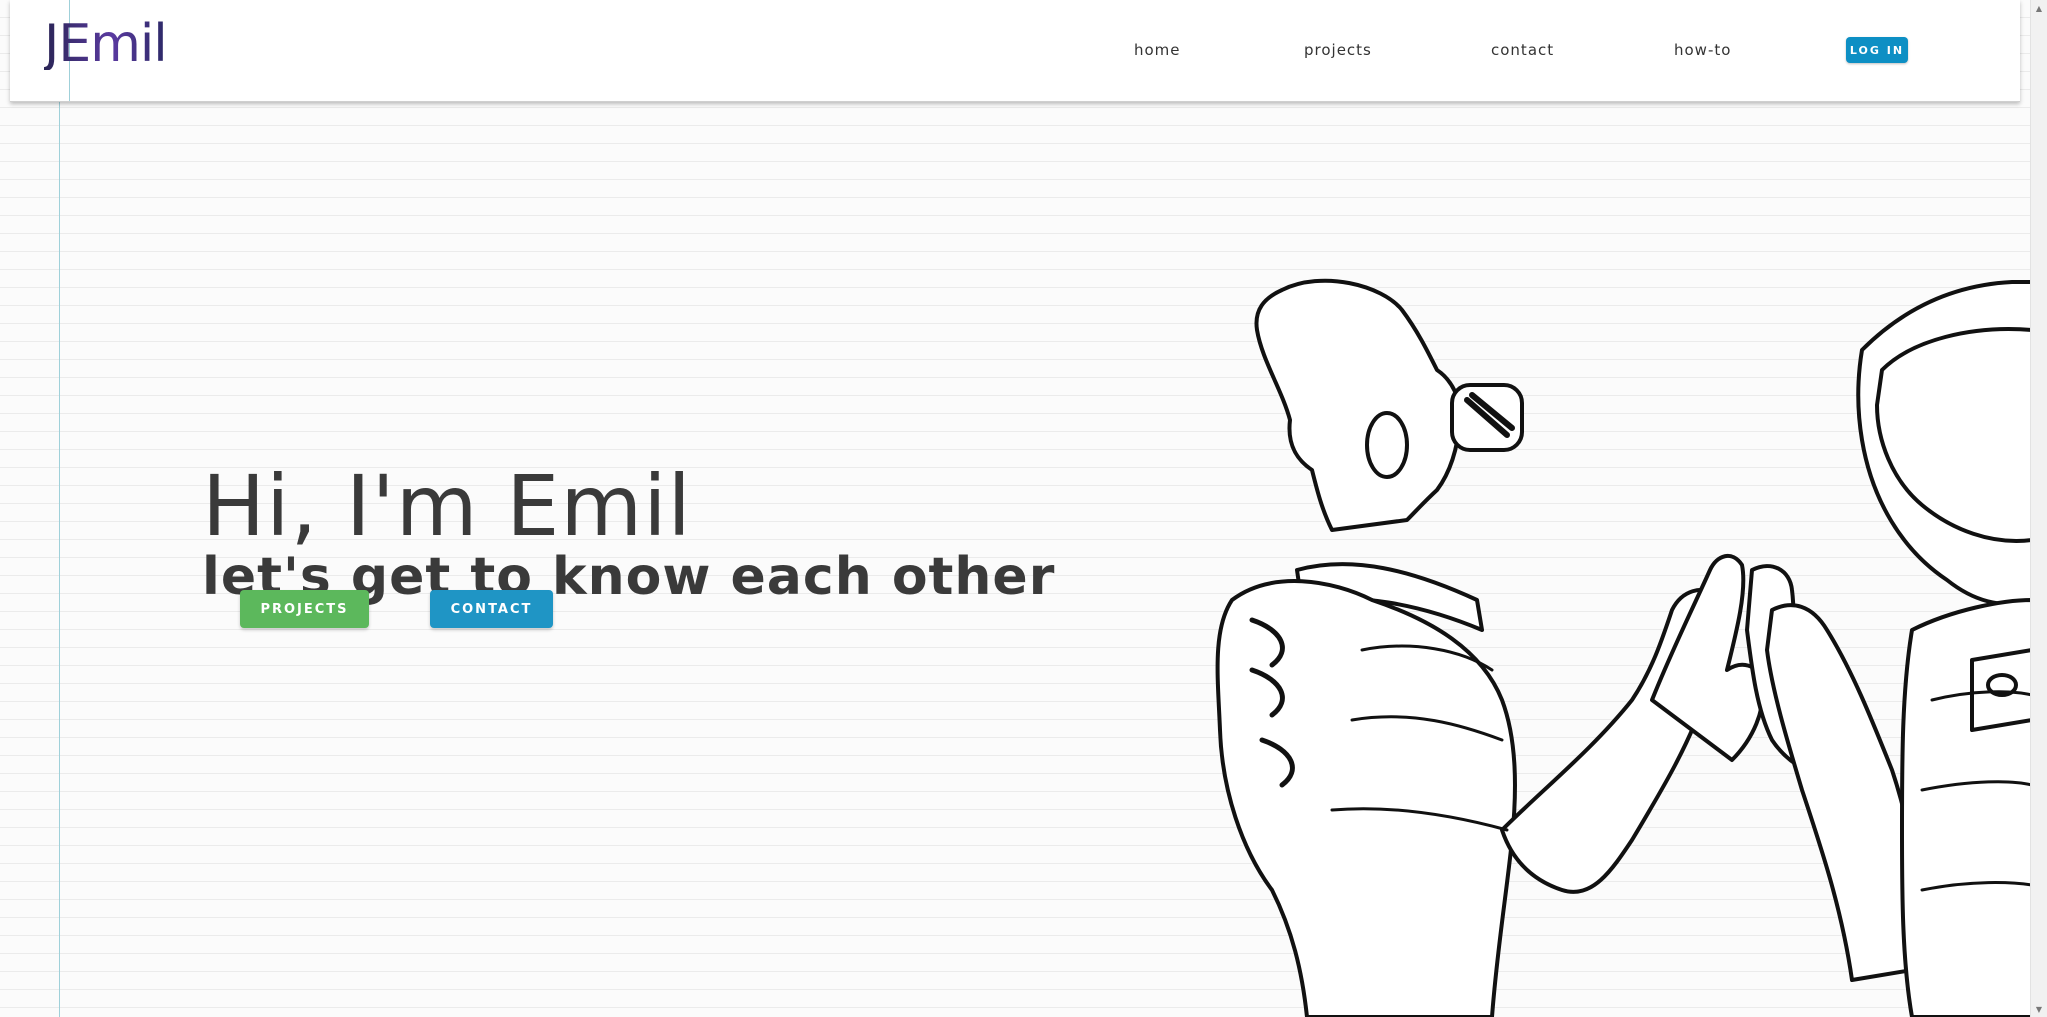  I want to click on brand-logo: JEmil, so click(106, 44).